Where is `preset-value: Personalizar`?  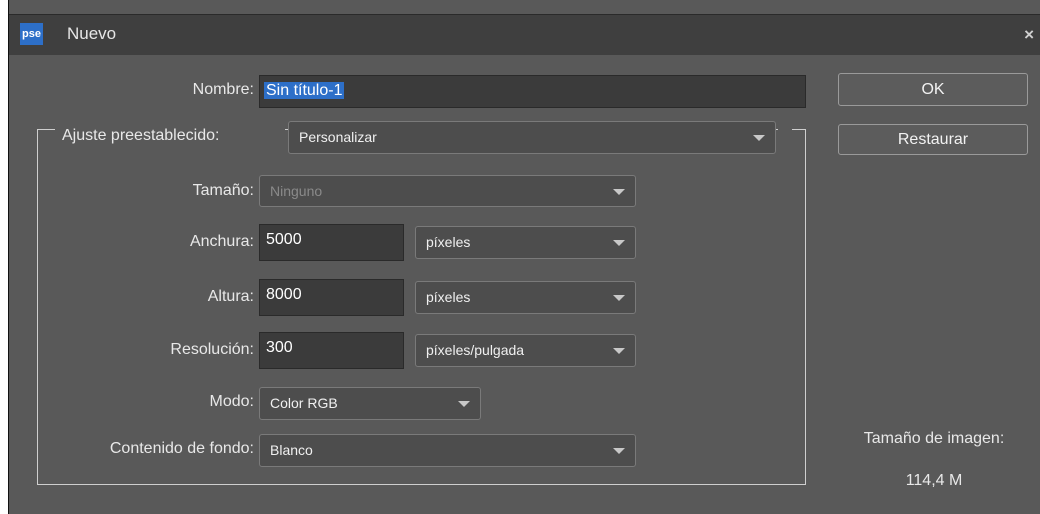
preset-value: Personalizar is located at coordinates (338, 137).